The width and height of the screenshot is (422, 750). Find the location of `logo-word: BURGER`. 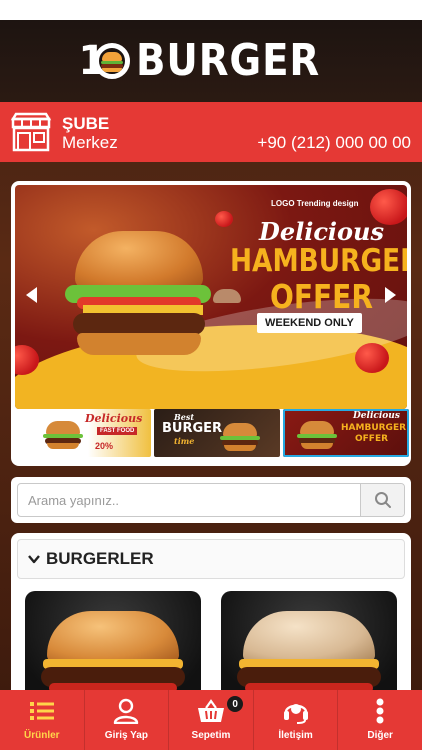

logo-word: BURGER is located at coordinates (228, 60).